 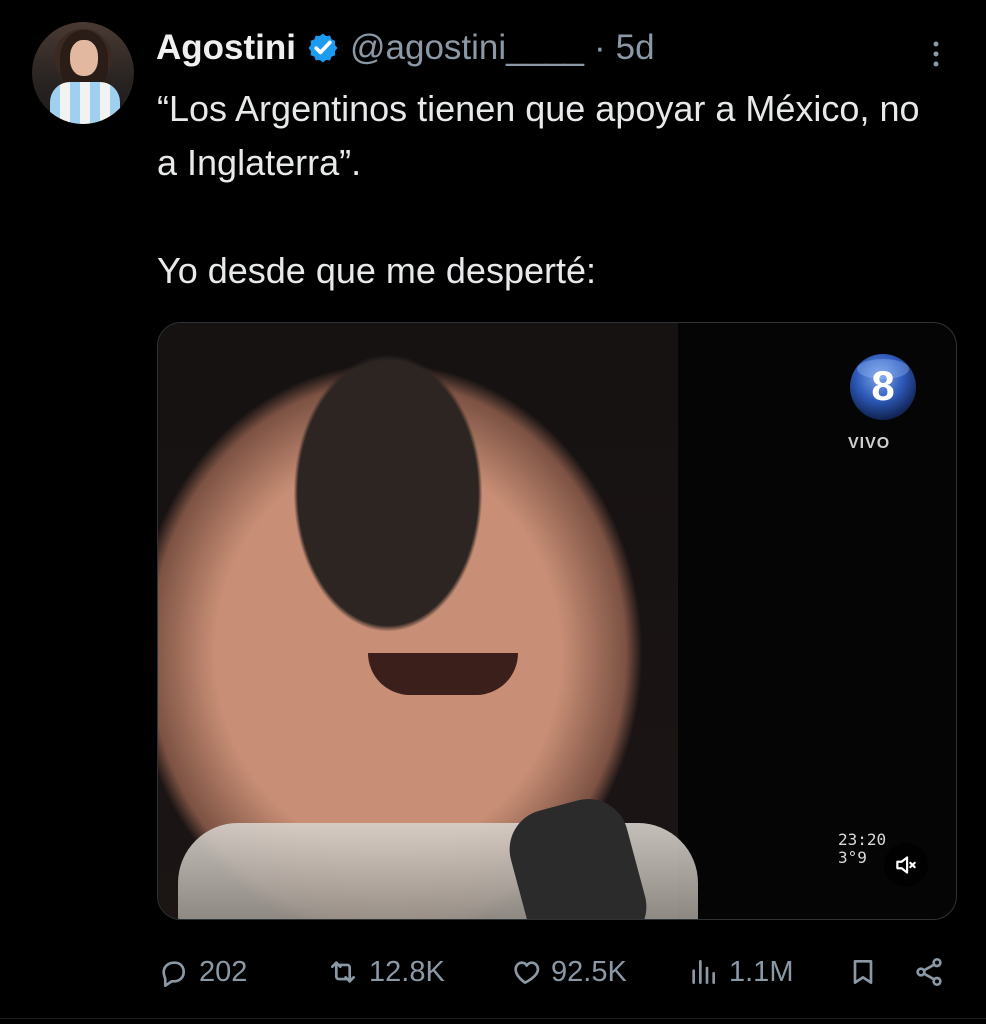 What do you see at coordinates (761, 971) in the screenshot?
I see `views-count: 1.1M` at bounding box center [761, 971].